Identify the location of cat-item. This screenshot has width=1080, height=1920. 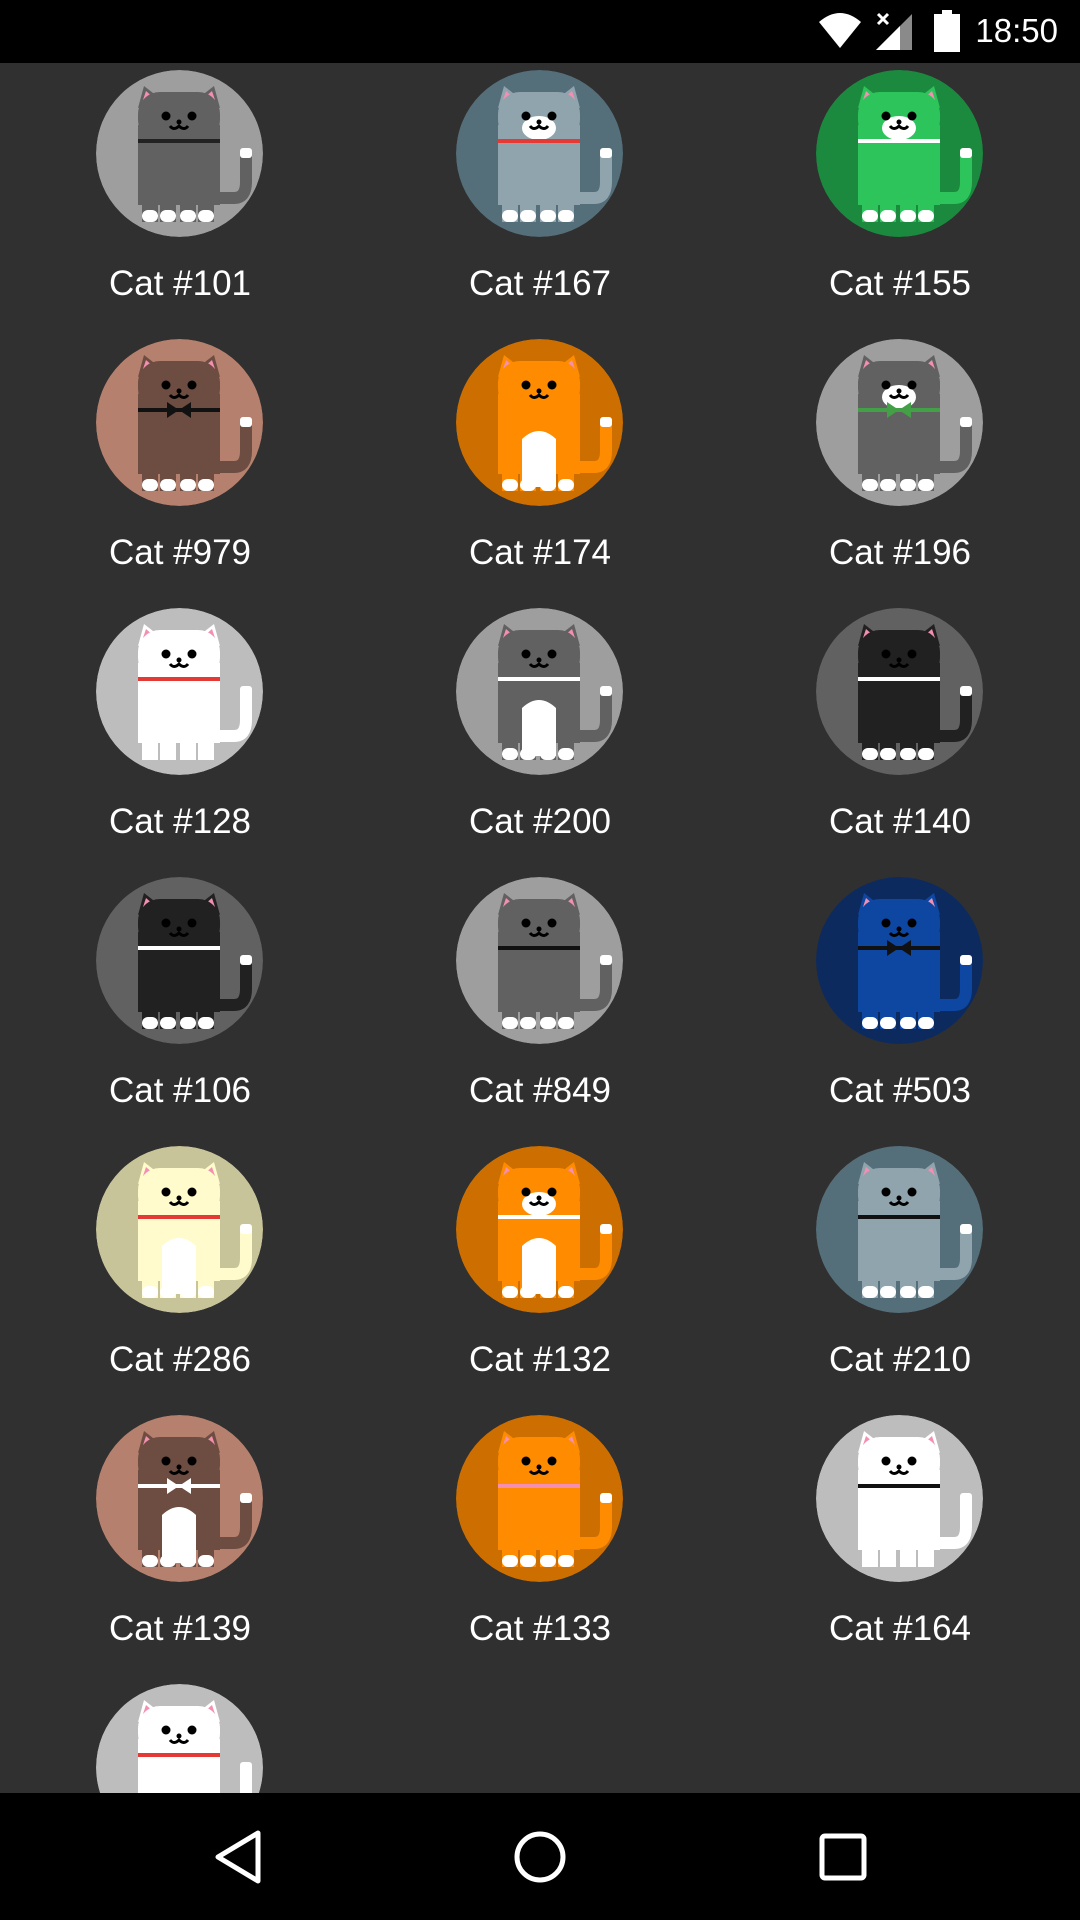
(180, 1735).